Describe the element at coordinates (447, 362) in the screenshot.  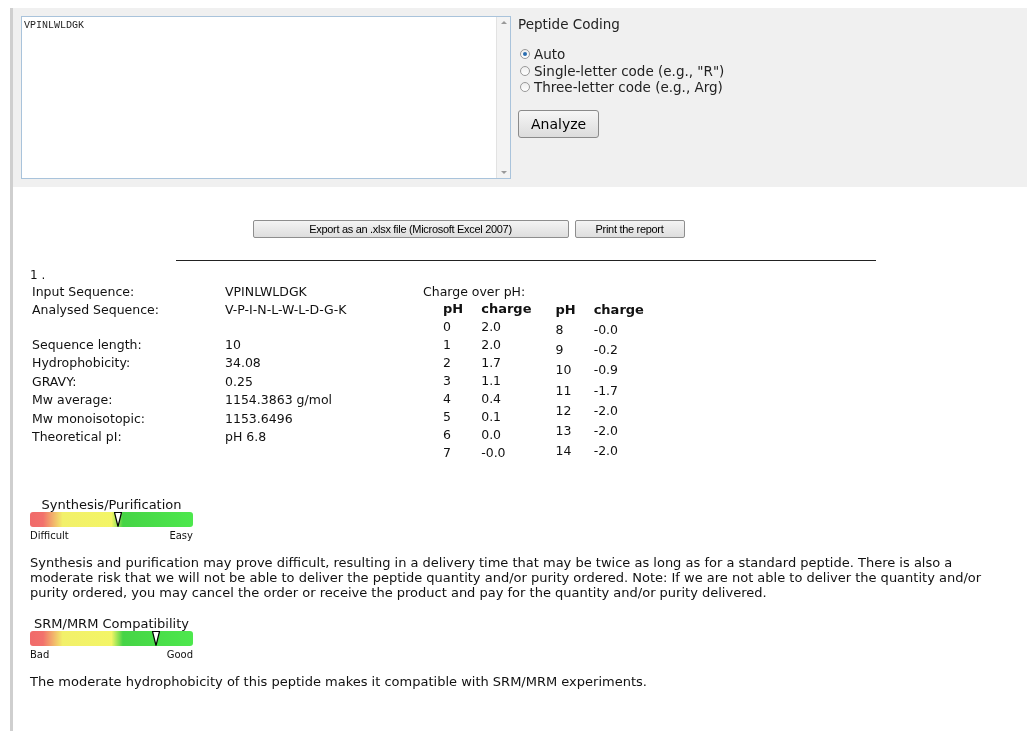
I see `table-cell-text: 2` at that location.